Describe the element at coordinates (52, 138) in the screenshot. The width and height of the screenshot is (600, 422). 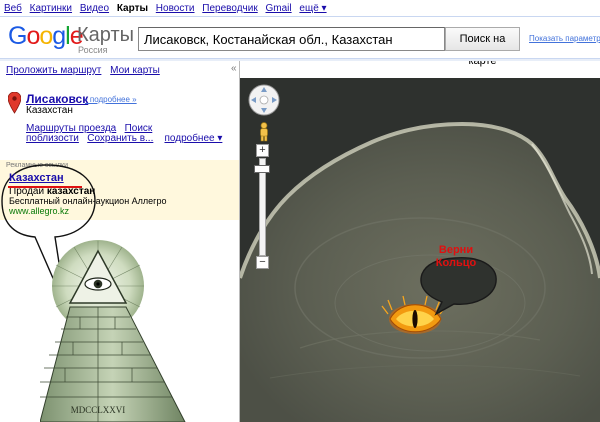
I see `search-nearby-link-cont: поблизости` at that location.